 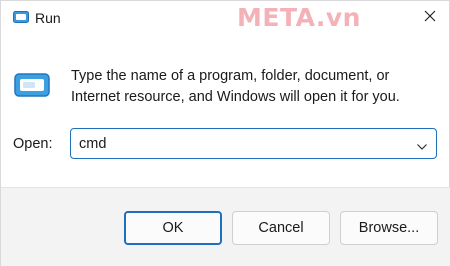 I want to click on chevron-down-icon, so click(x=422, y=144).